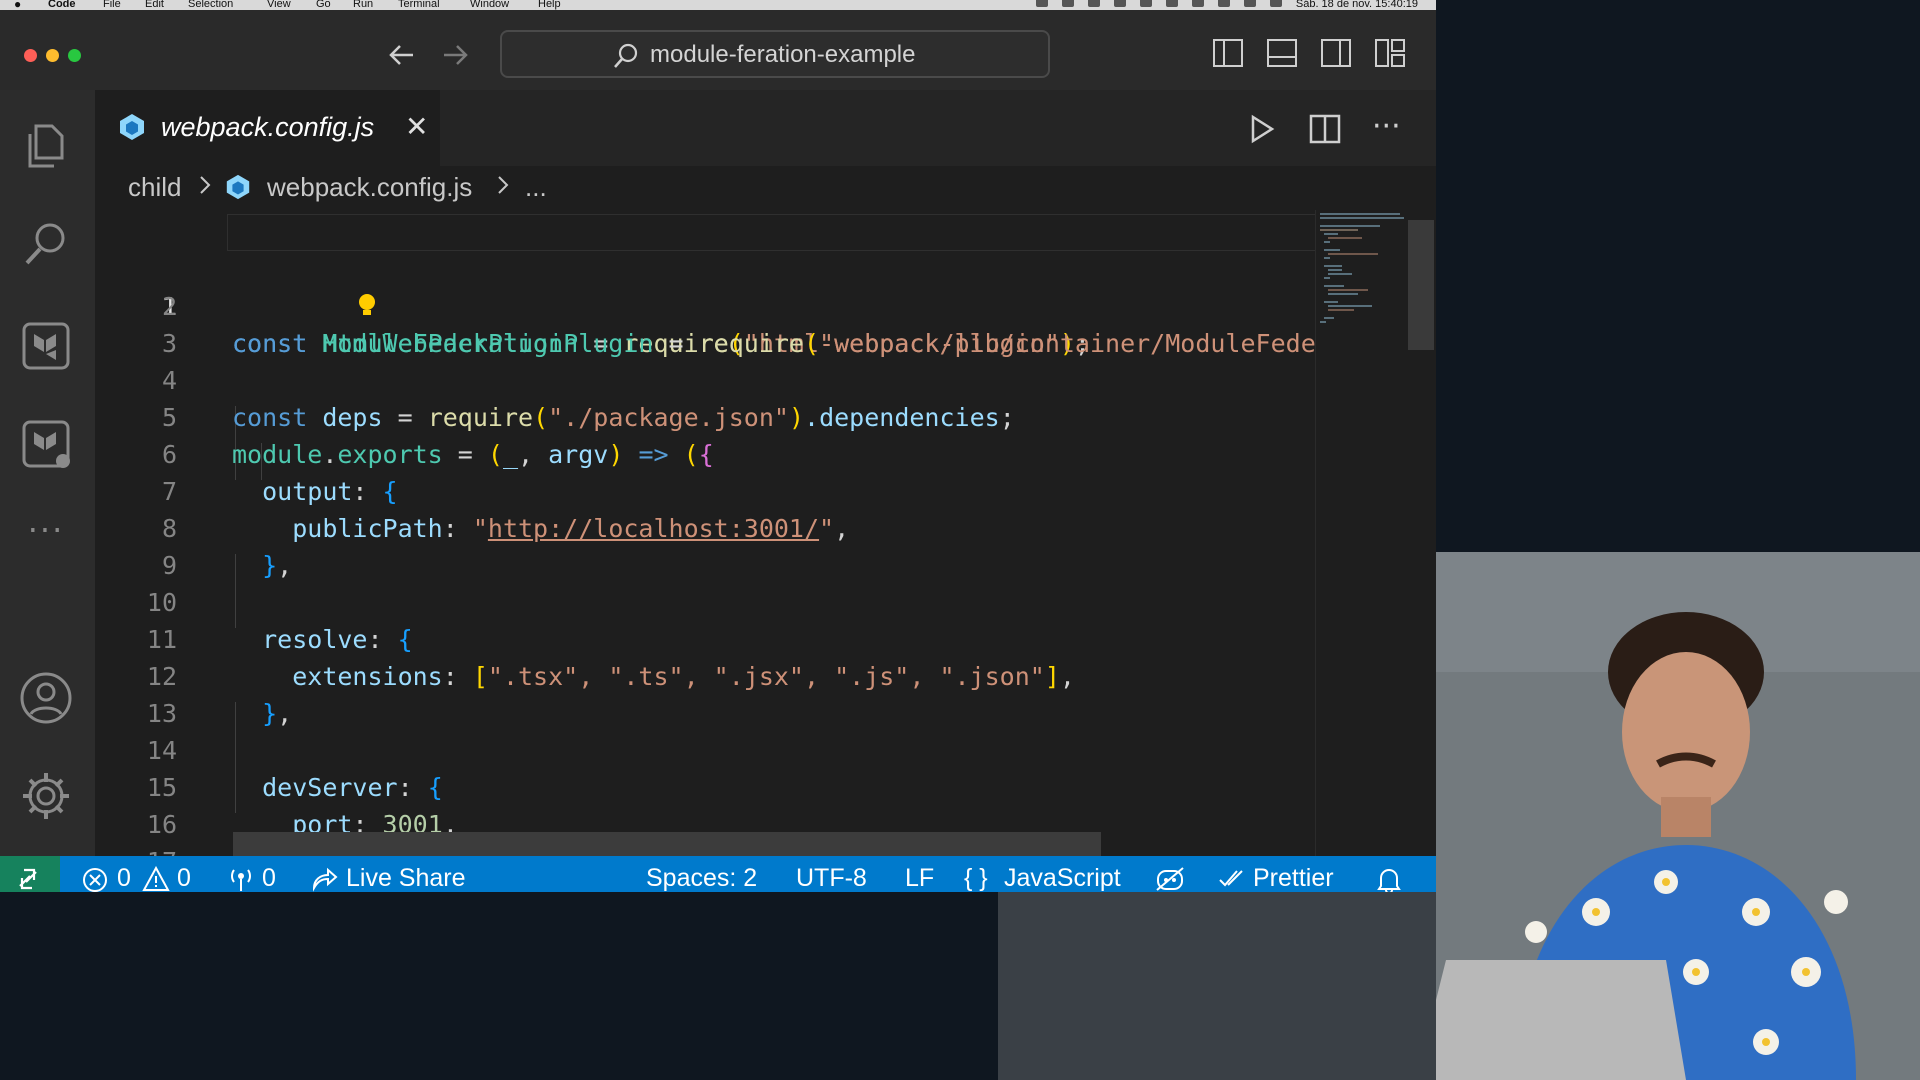  I want to click on wifi-icon, so click(1223, 3).